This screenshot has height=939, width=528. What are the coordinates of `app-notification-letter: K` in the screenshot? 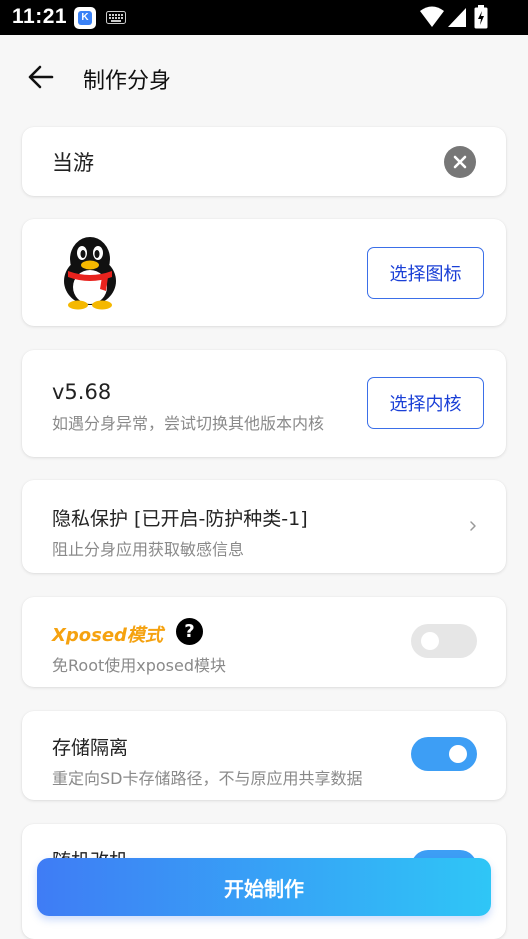 It's located at (85, 18).